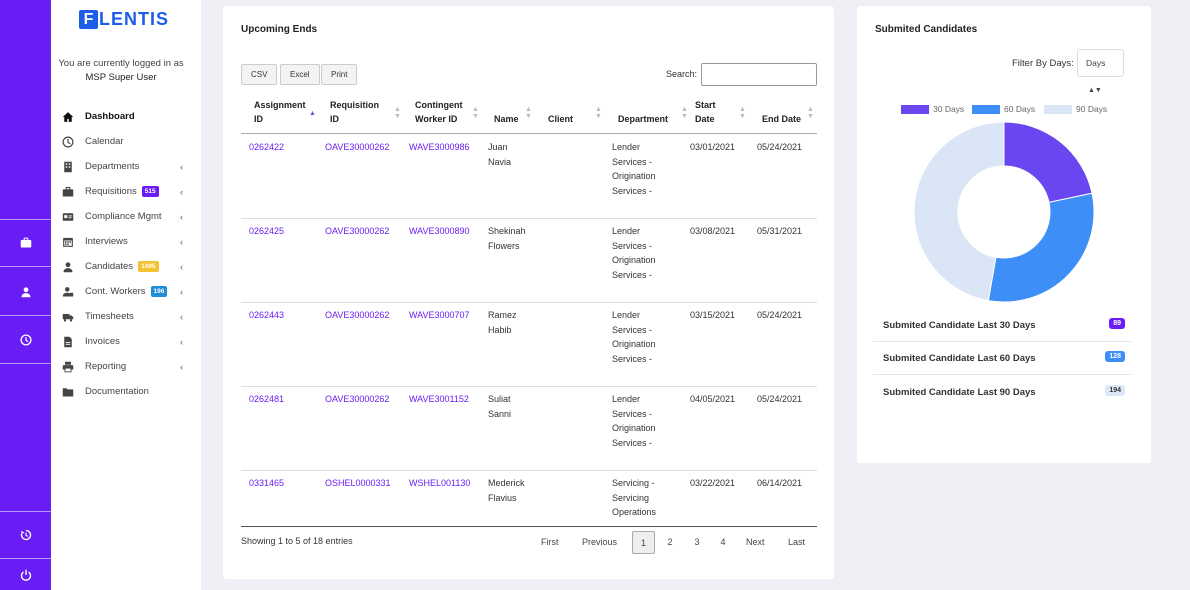 This screenshot has height=590, width=1190. Describe the element at coordinates (502, 322) in the screenshot. I see `worker-name: Ramez Habib` at that location.